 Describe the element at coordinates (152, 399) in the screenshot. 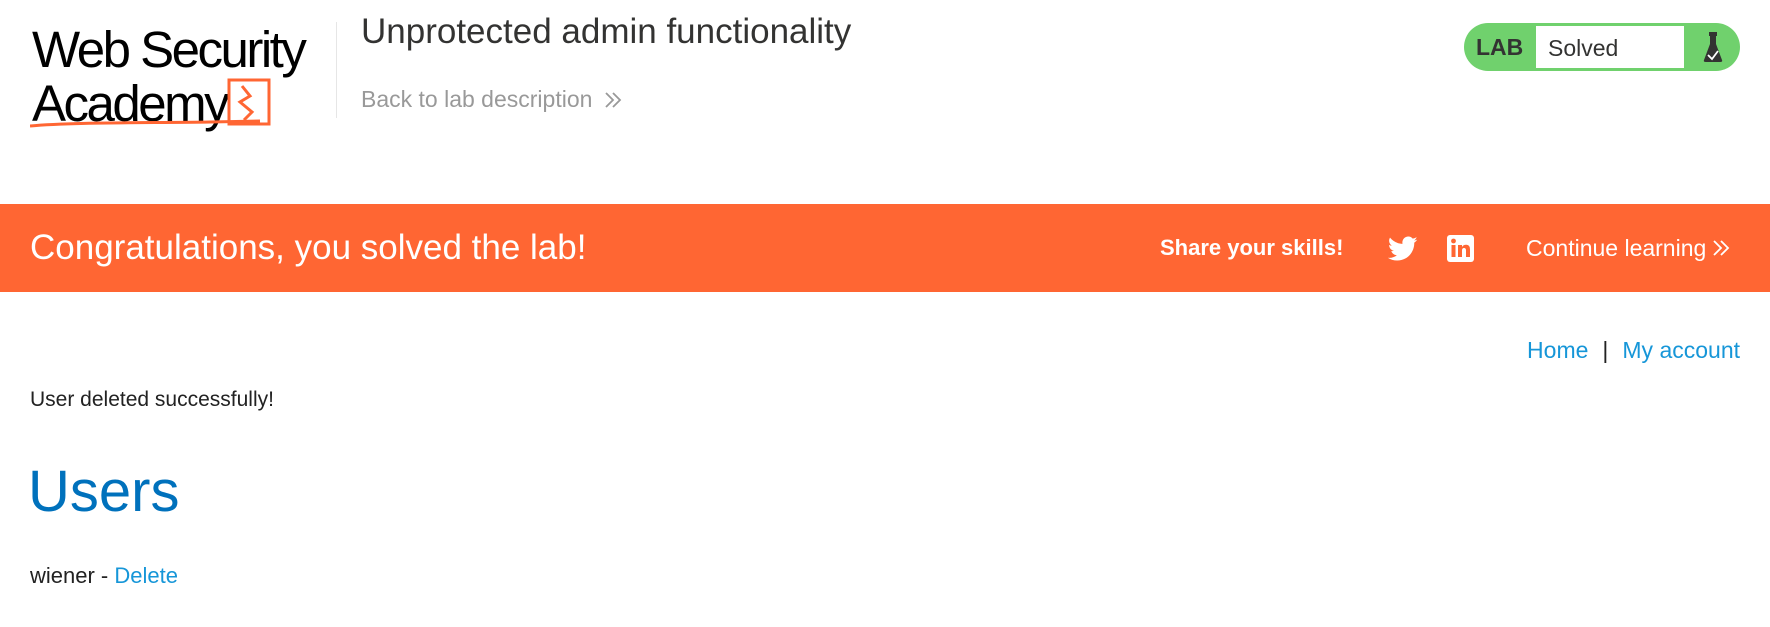

I see `status-message: User deleted successfully!` at that location.